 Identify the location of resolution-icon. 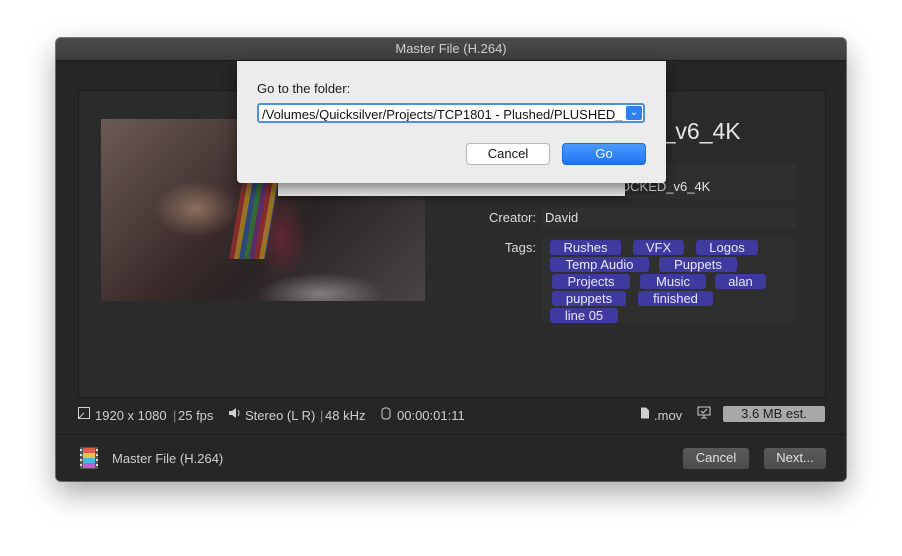
(84, 414).